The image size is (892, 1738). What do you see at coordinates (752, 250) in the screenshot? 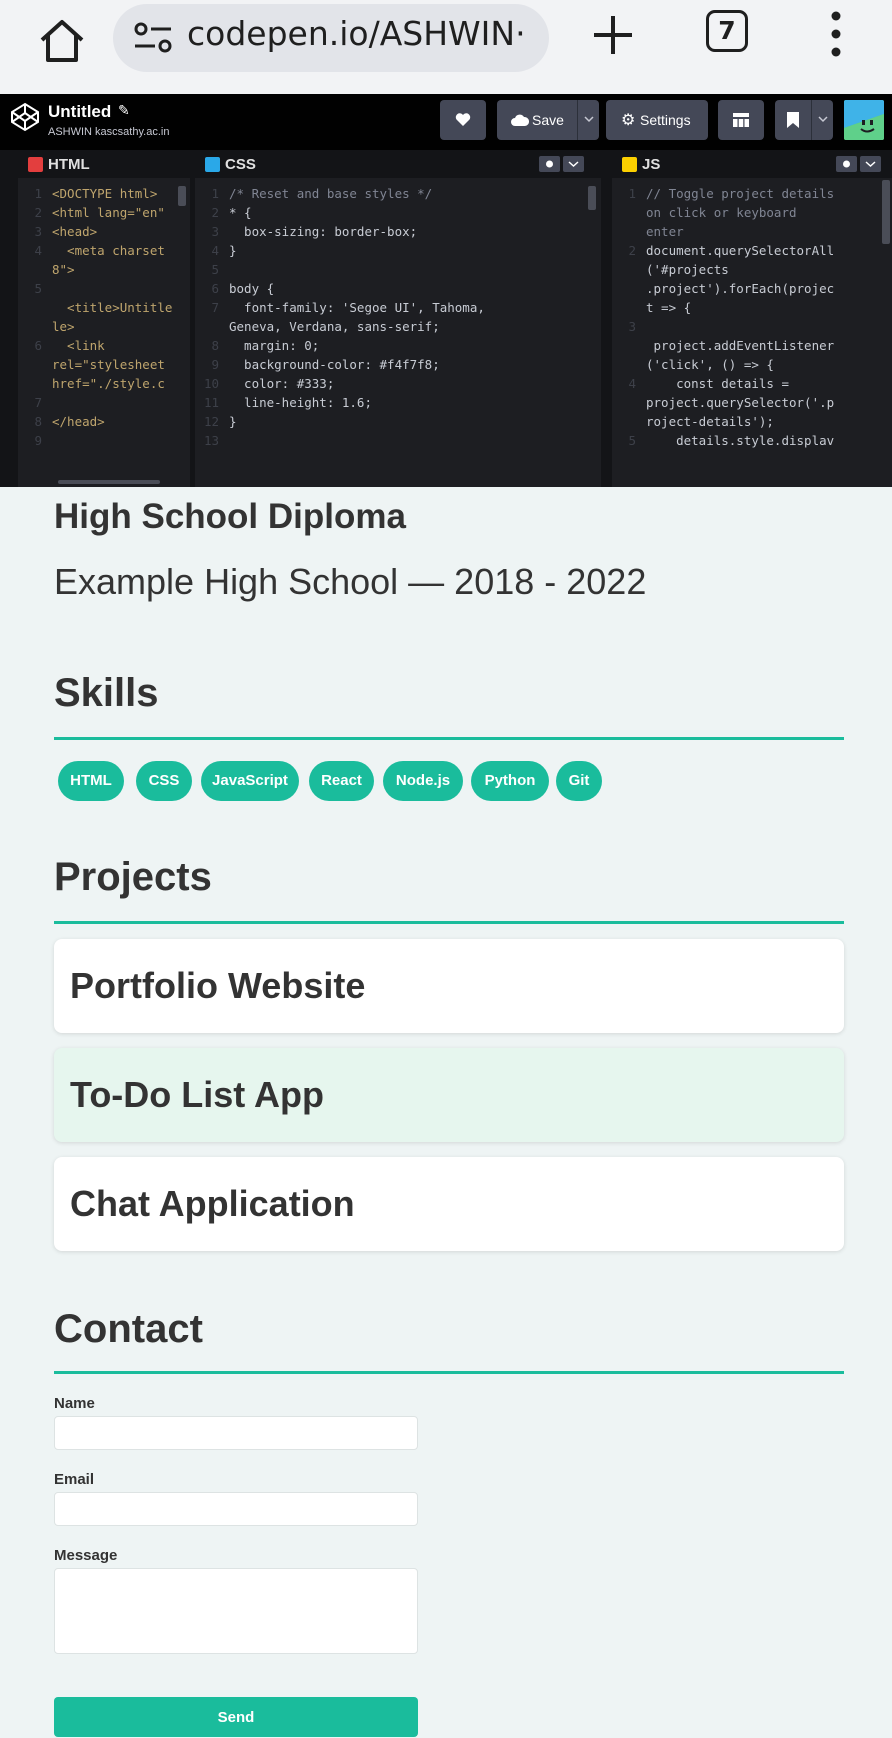
I see `code-line: 2 document.querySelectorAll` at bounding box center [752, 250].